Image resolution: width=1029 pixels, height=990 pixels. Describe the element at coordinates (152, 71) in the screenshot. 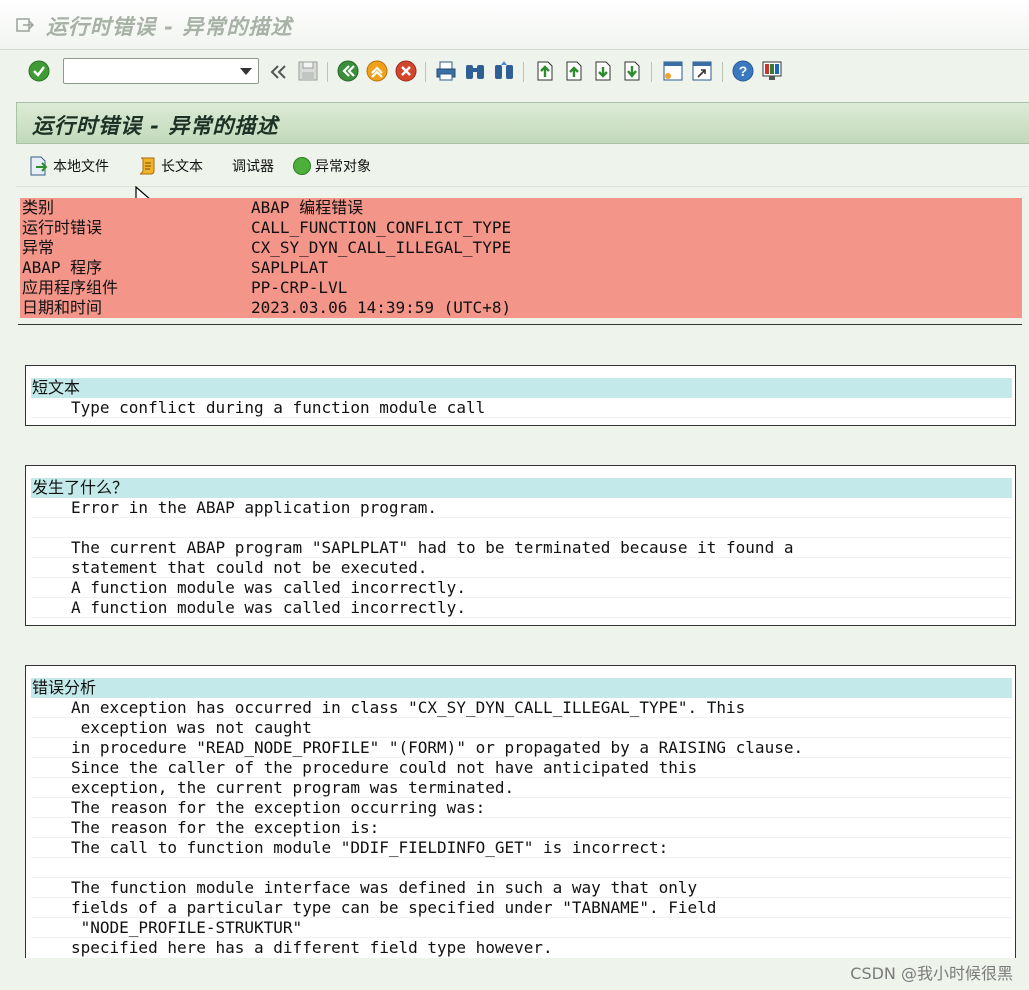

I see `command-input` at that location.